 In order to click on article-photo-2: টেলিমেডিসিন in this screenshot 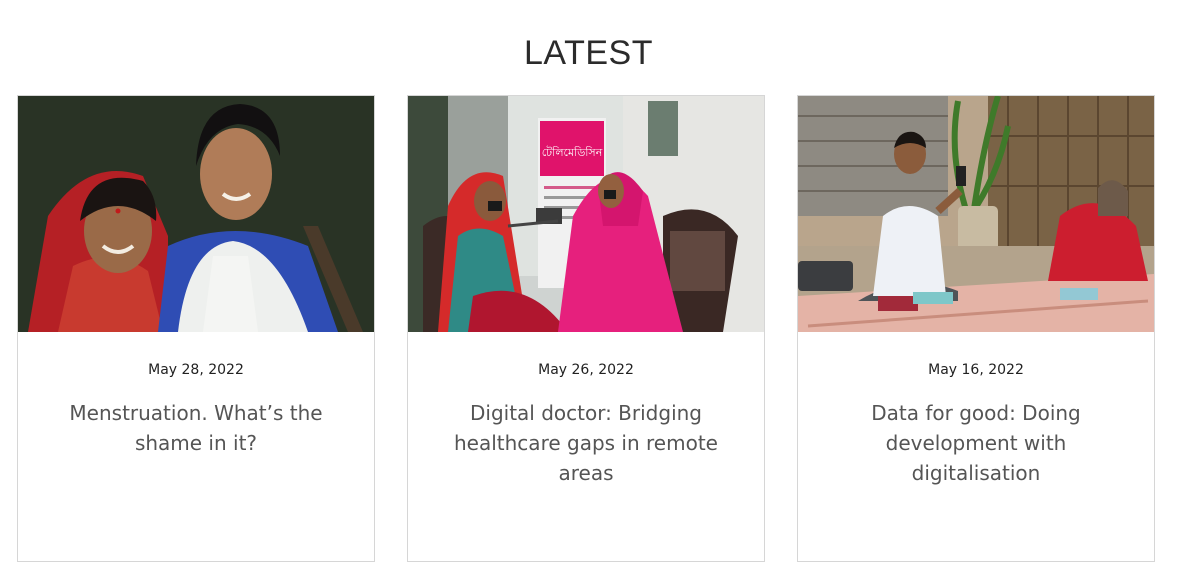, I will do `click(586, 214)`.